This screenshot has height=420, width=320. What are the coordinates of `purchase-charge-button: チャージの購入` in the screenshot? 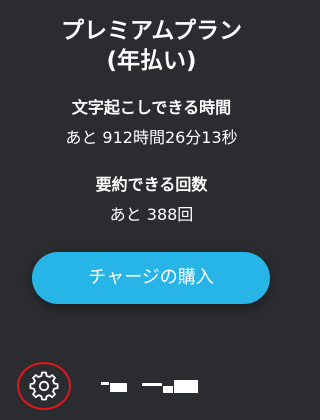 It's located at (151, 278).